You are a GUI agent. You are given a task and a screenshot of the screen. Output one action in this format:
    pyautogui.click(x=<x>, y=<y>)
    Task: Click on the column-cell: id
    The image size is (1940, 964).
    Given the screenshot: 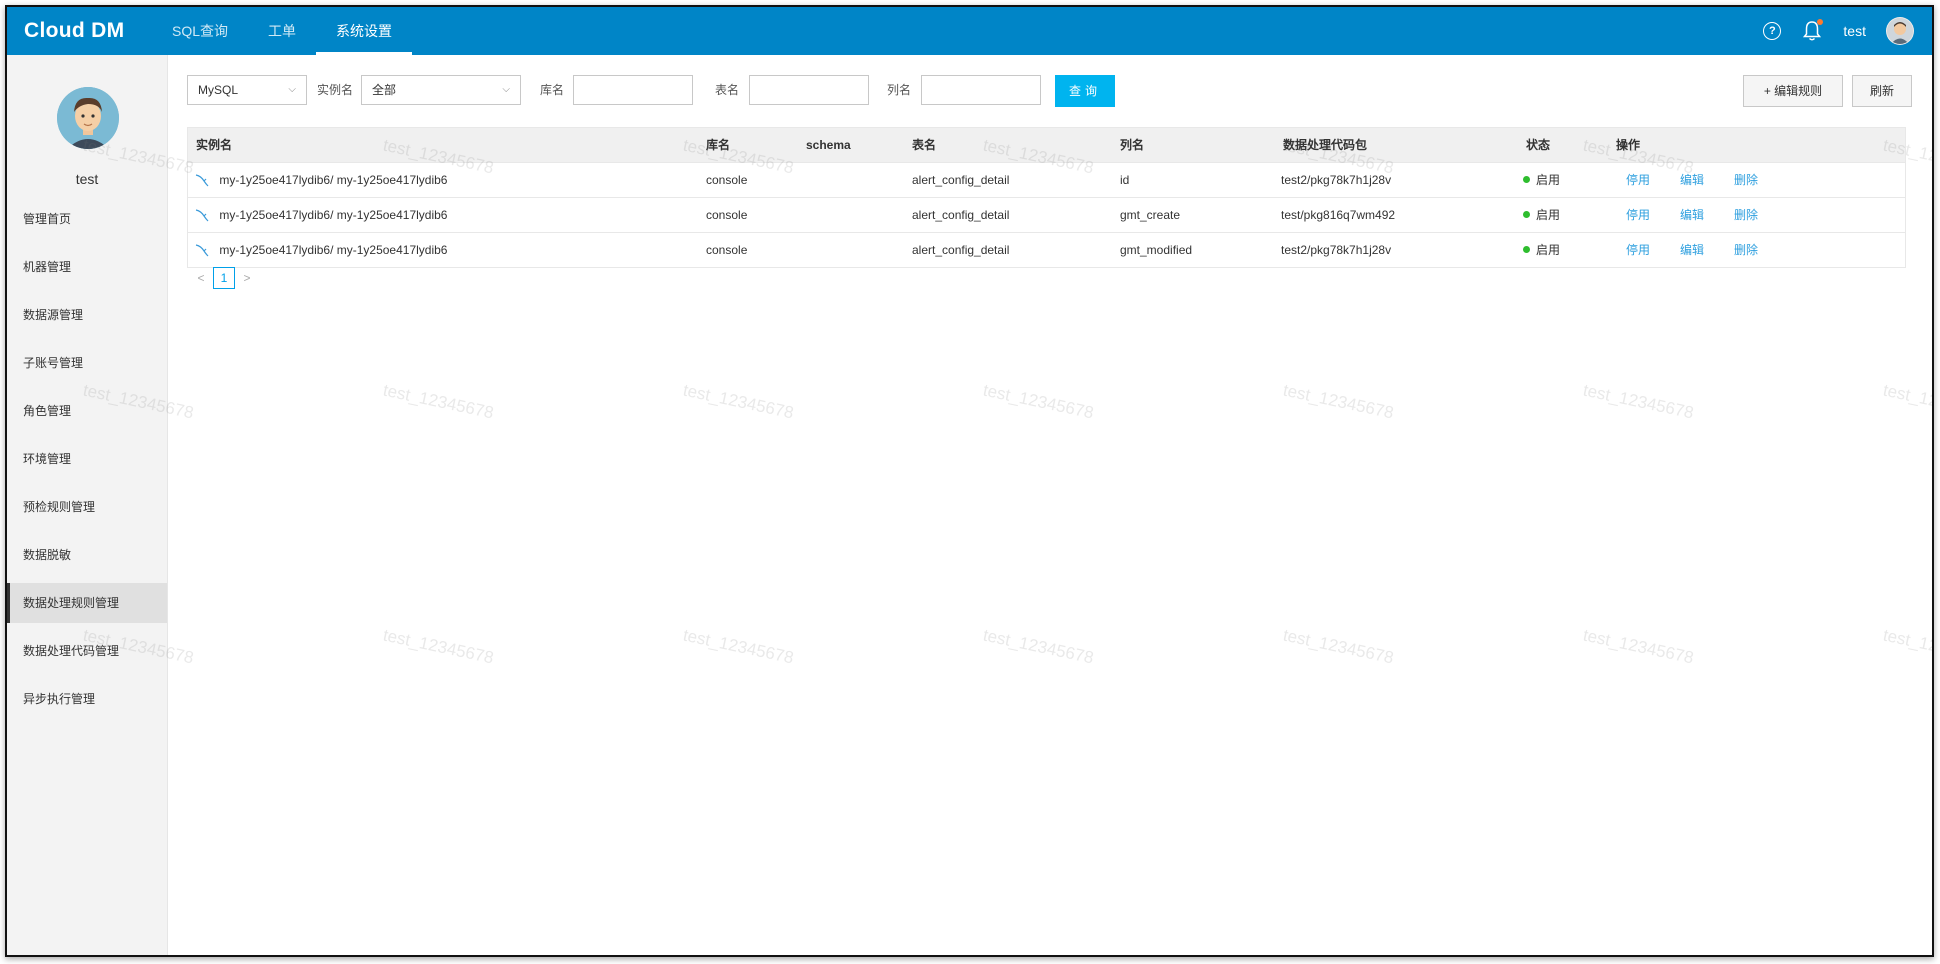 What is the action you would take?
    pyautogui.click(x=1125, y=180)
    